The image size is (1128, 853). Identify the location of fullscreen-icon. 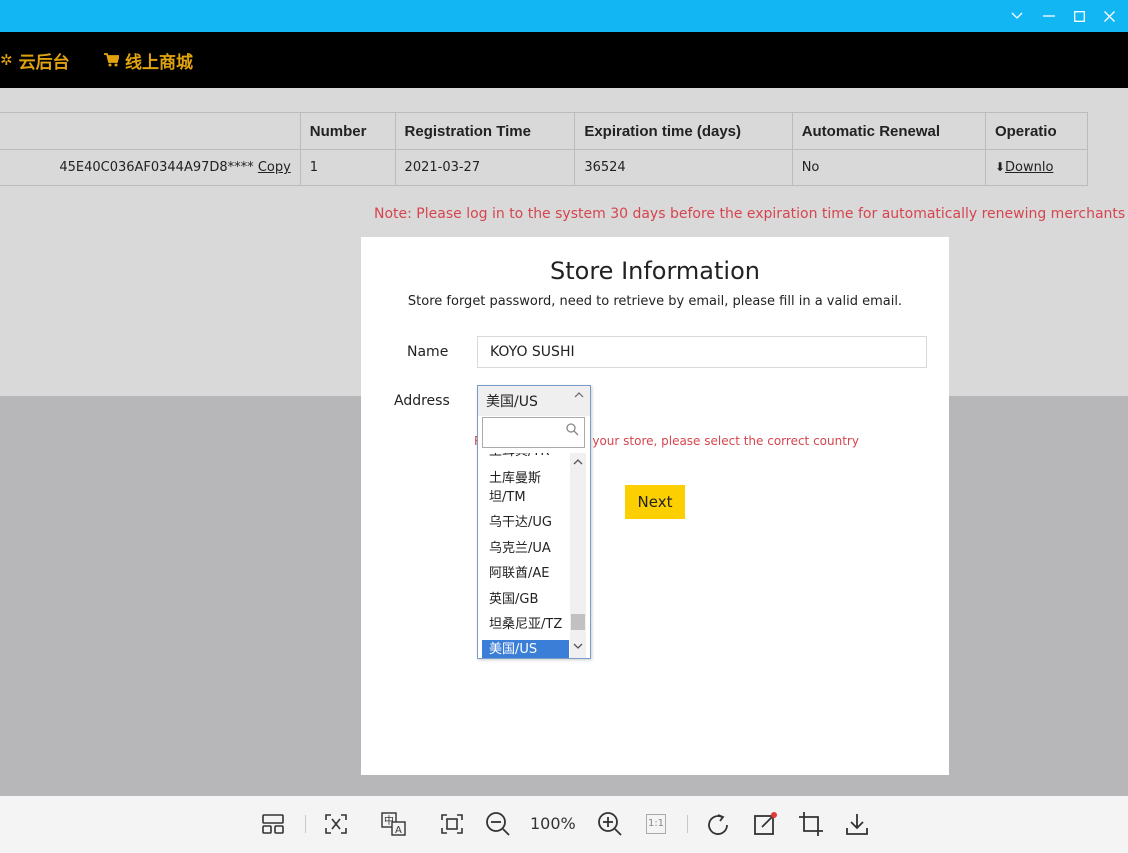
(452, 824).